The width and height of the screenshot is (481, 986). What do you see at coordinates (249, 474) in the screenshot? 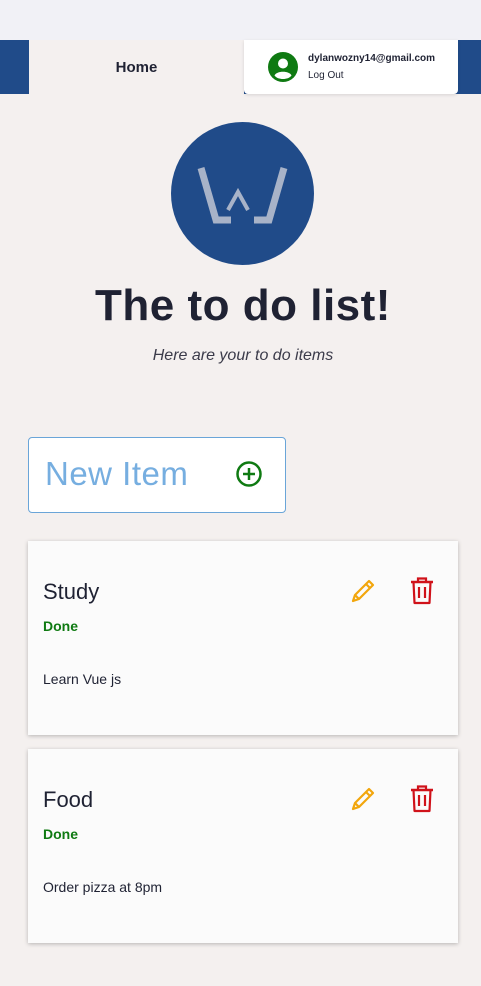
I see `plus-circle-icon` at bounding box center [249, 474].